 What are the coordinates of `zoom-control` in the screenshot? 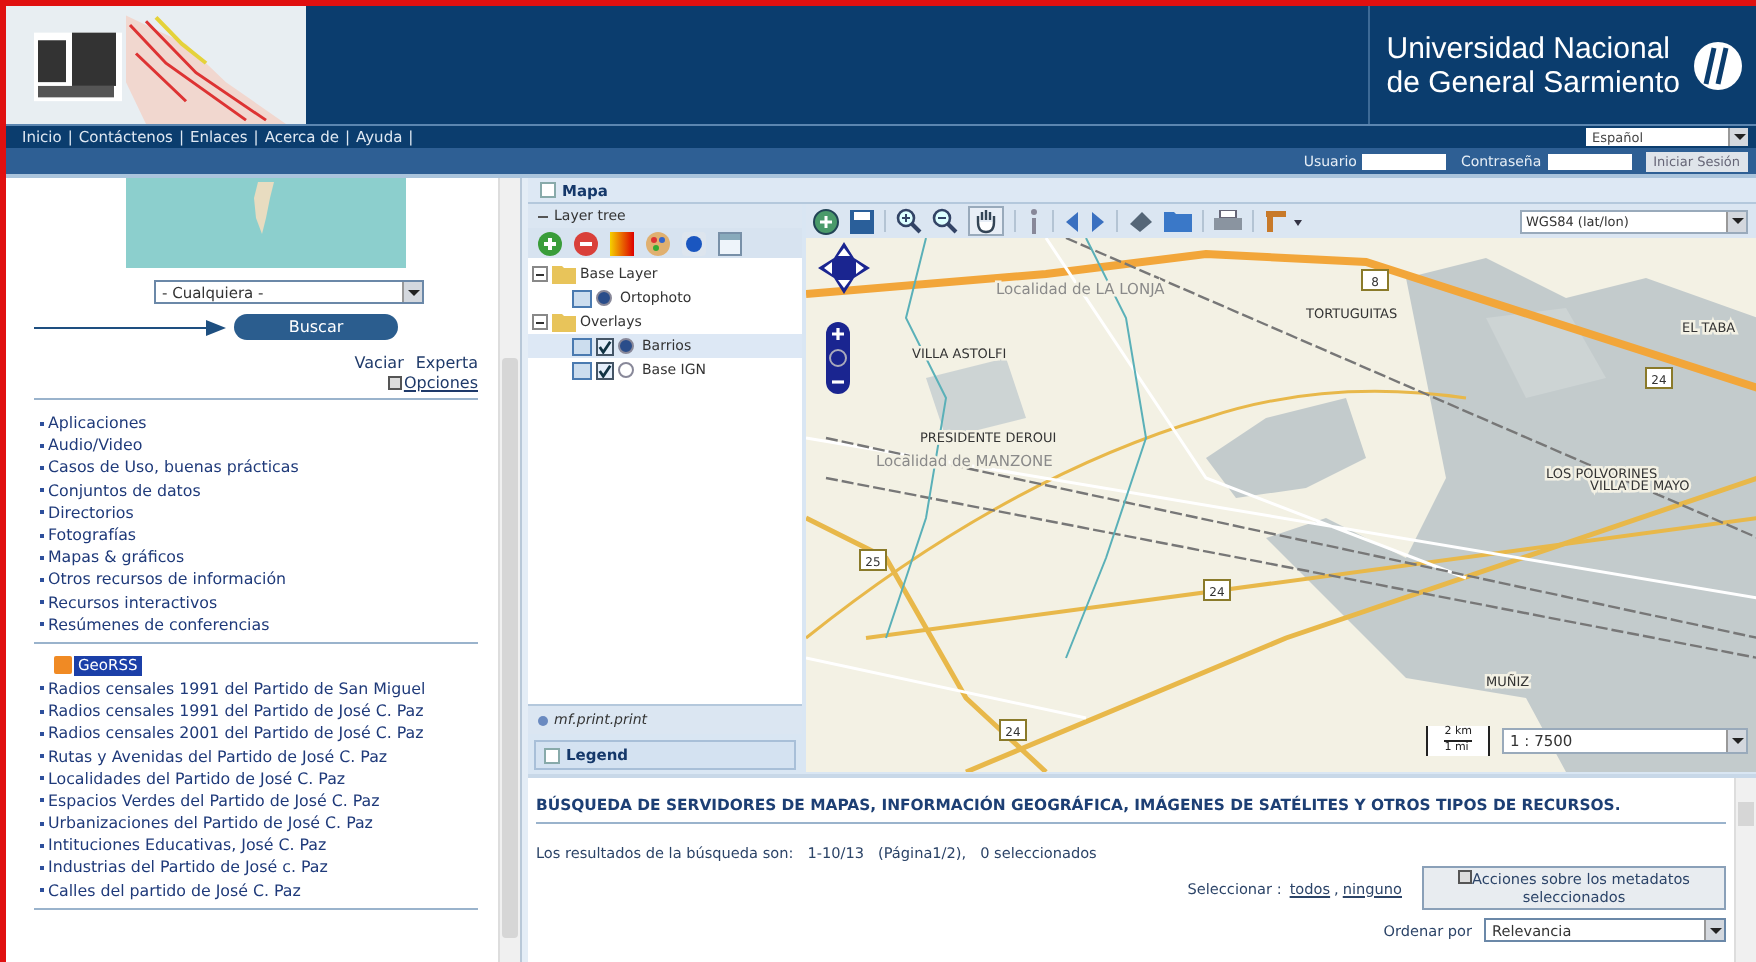 It's located at (838, 358).